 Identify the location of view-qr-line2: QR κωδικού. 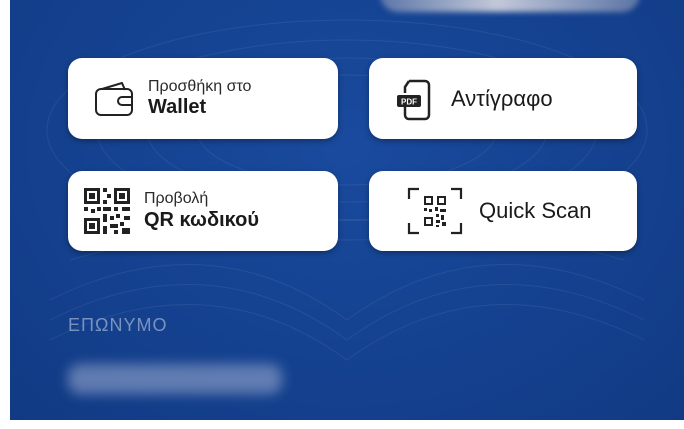
(201, 219).